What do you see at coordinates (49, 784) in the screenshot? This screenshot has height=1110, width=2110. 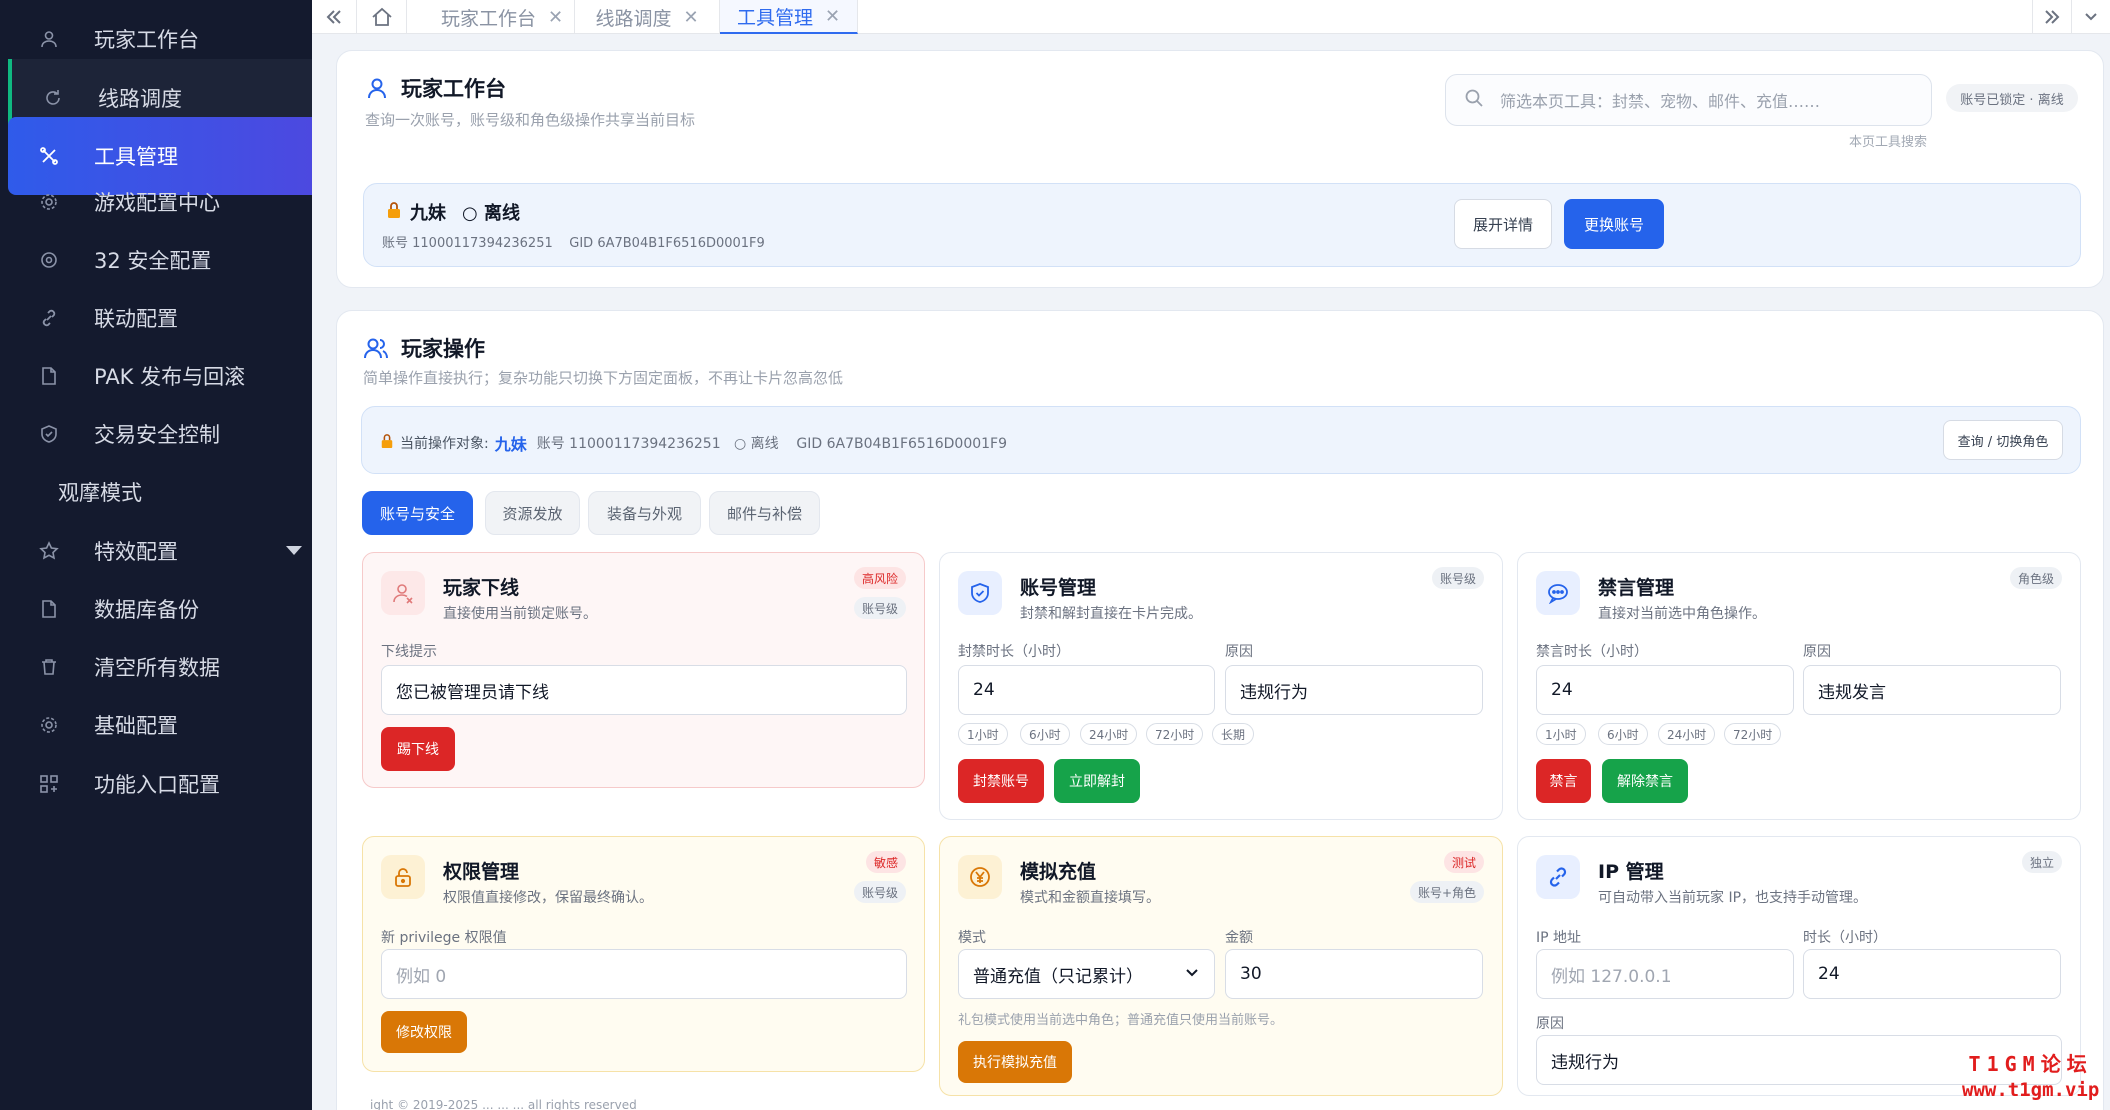 I see `grid-icon` at bounding box center [49, 784].